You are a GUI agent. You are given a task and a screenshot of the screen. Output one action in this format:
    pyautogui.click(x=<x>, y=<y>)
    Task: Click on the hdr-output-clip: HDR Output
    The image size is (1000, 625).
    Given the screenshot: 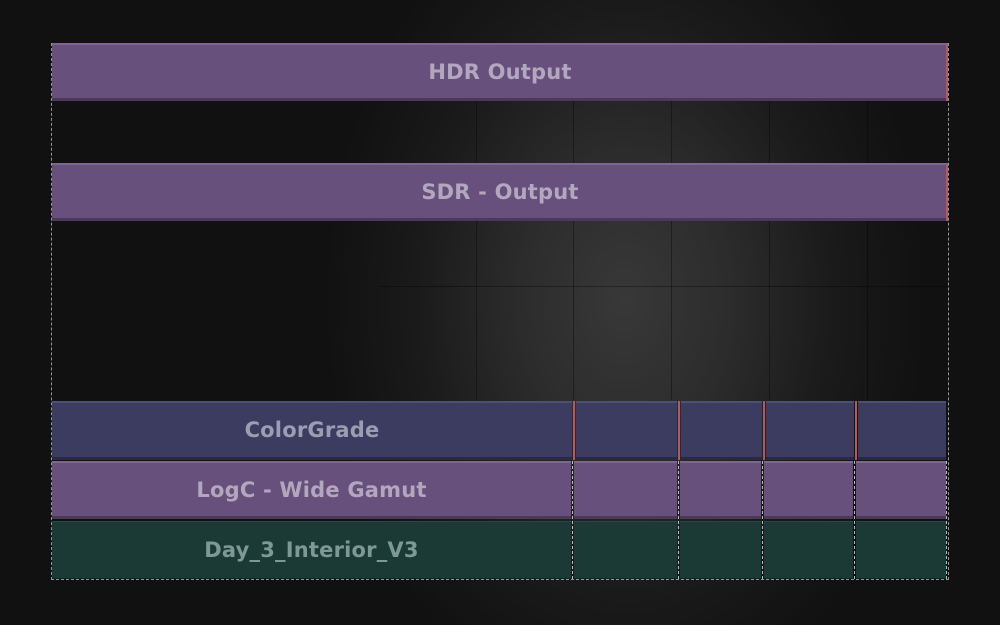 What is the action you would take?
    pyautogui.click(x=500, y=72)
    